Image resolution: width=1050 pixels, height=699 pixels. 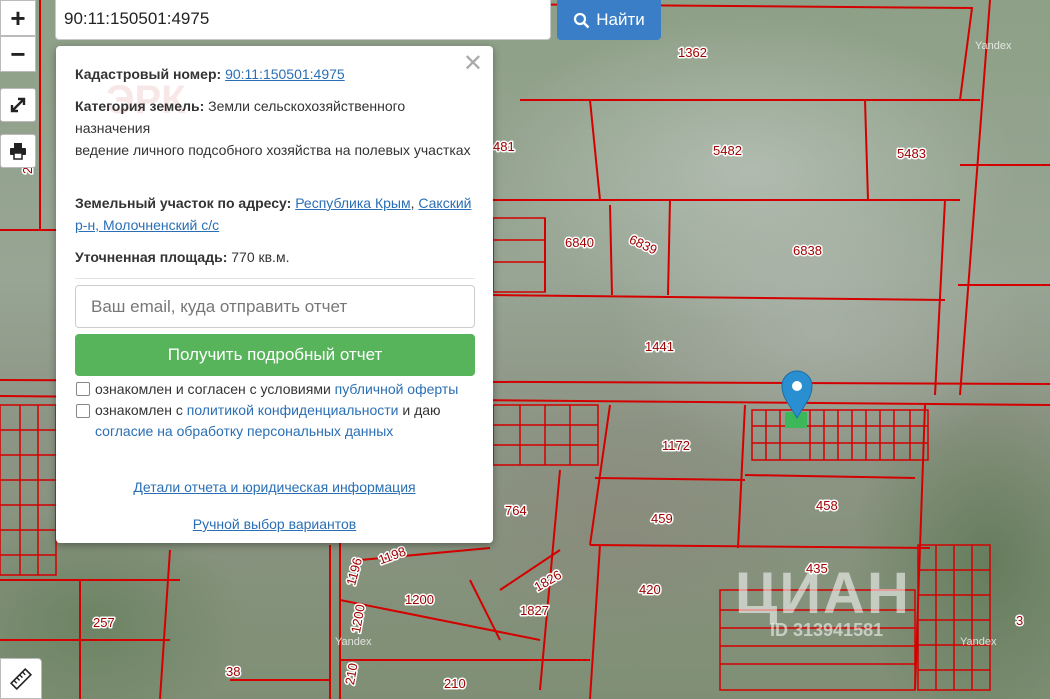 I want to click on print-button, so click(x=18, y=151).